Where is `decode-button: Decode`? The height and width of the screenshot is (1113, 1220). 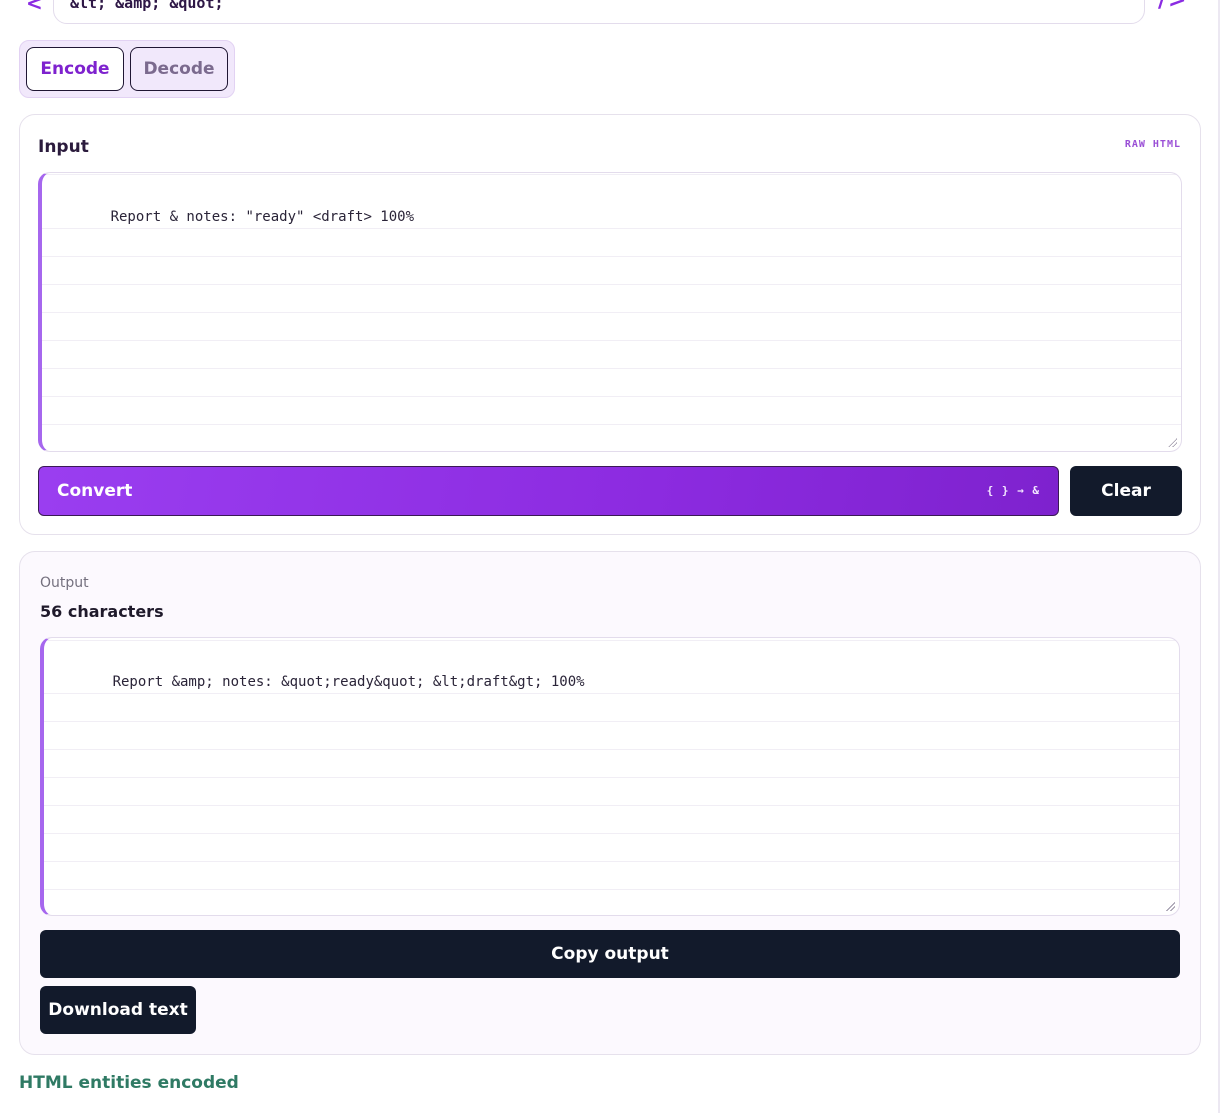 decode-button: Decode is located at coordinates (179, 69).